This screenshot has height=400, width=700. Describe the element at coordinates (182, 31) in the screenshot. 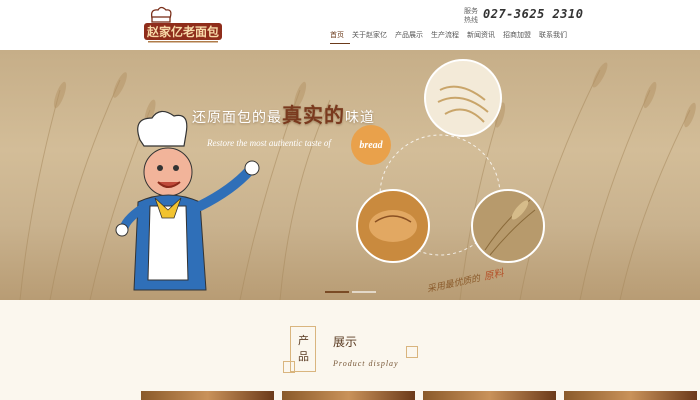

I see `logo-text: 赵家亿老面包` at that location.